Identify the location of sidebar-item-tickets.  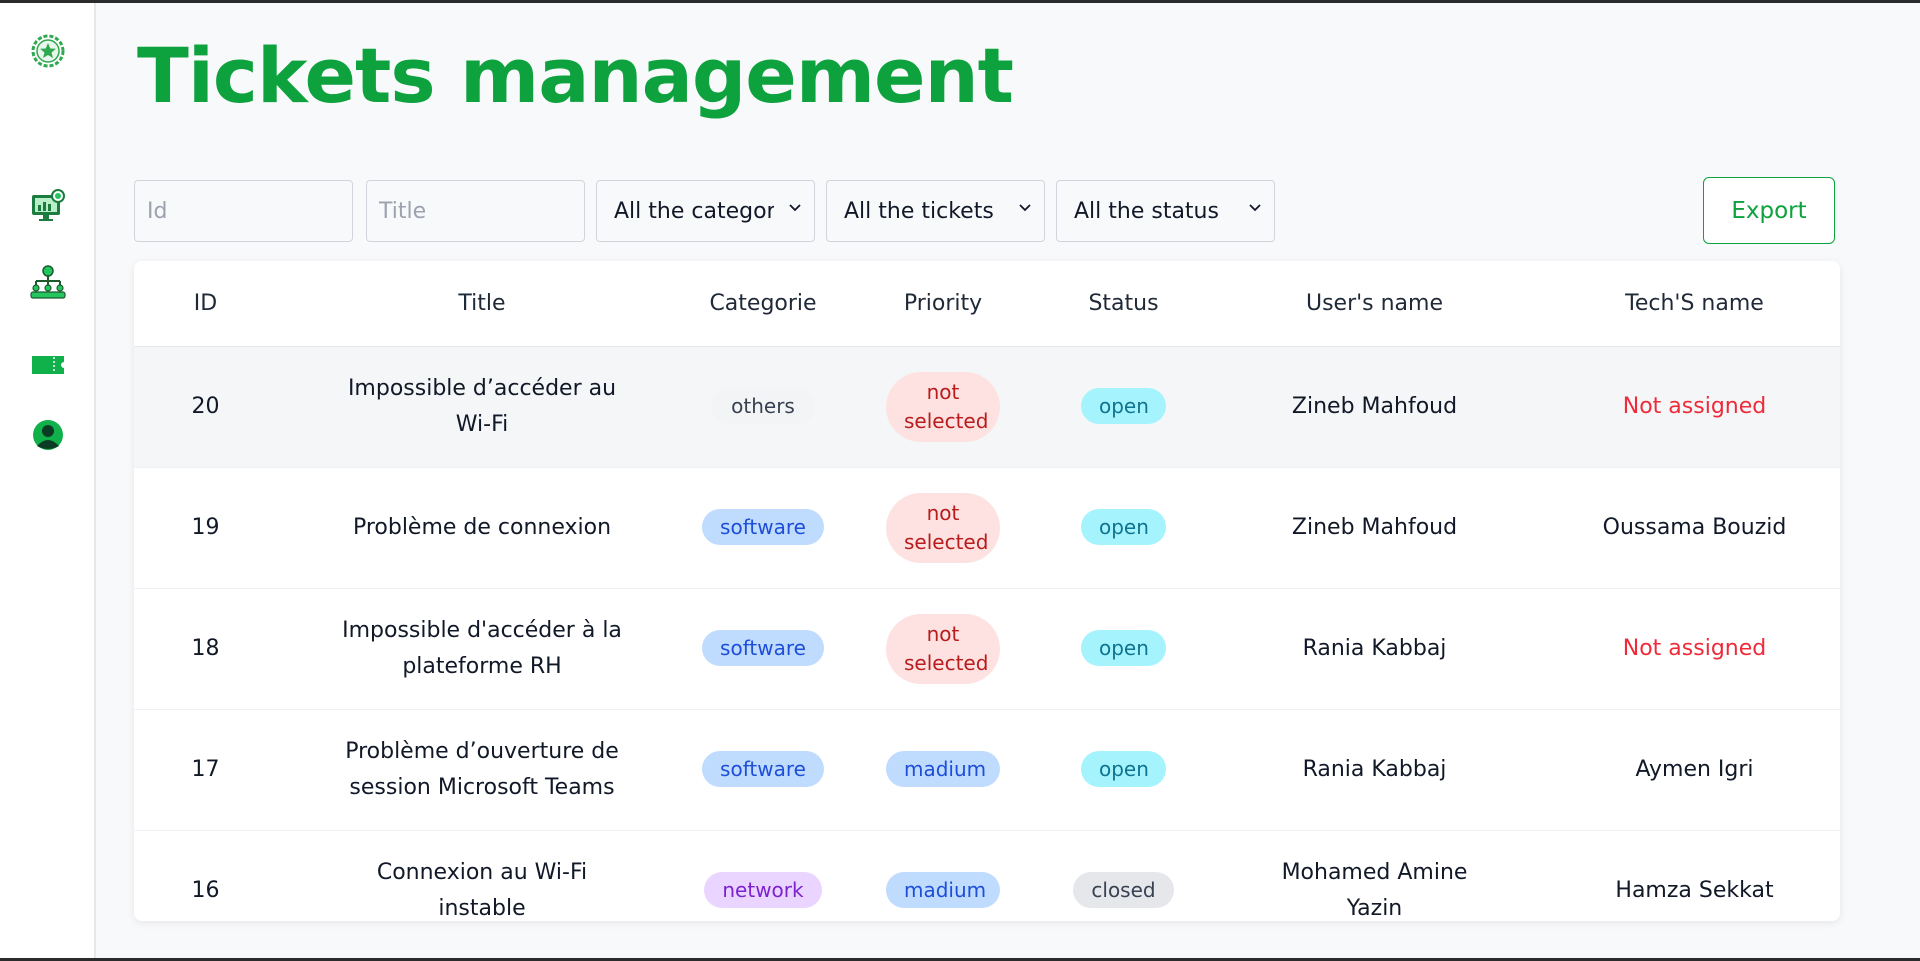
(48, 365).